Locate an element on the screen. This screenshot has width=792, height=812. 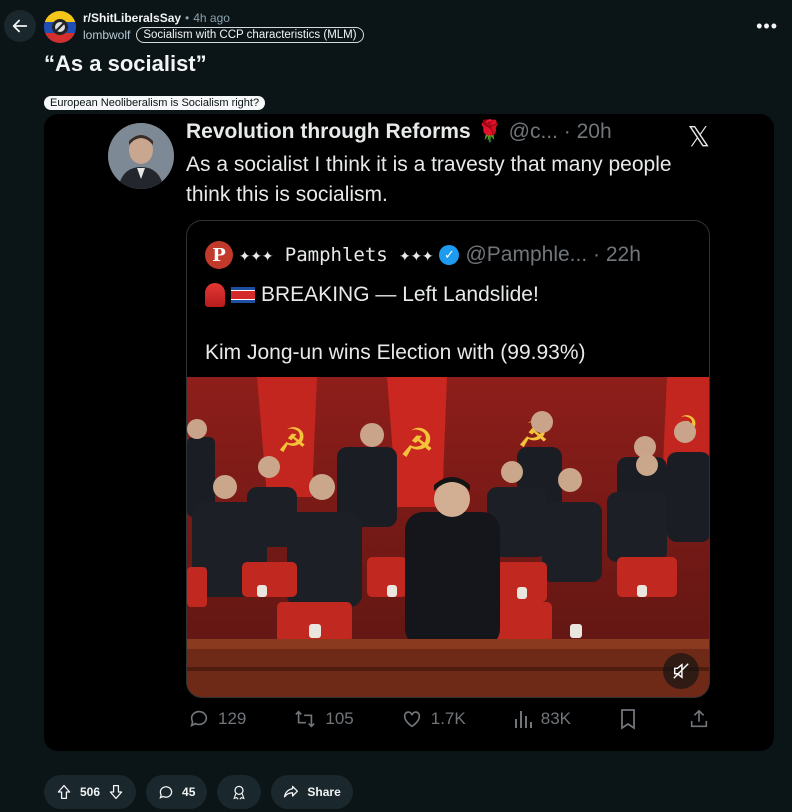
comment-icon is located at coordinates (166, 792).